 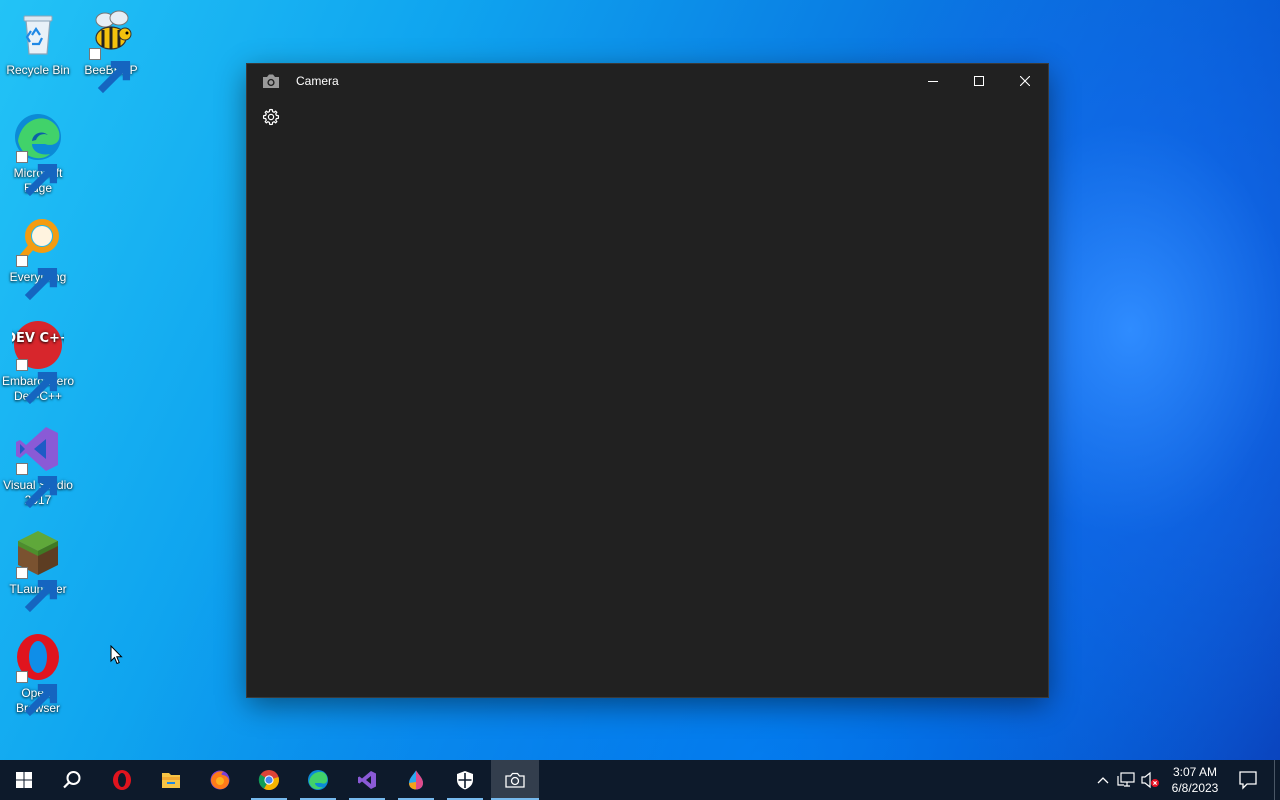 I want to click on grass-block-icon, so click(x=38, y=570).